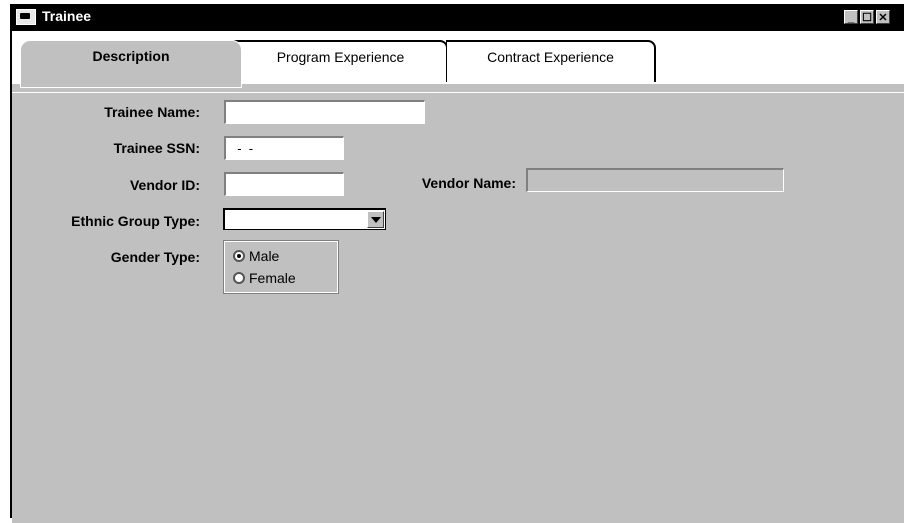  I want to click on trainee-name-label: Trainee Name:, so click(152, 112).